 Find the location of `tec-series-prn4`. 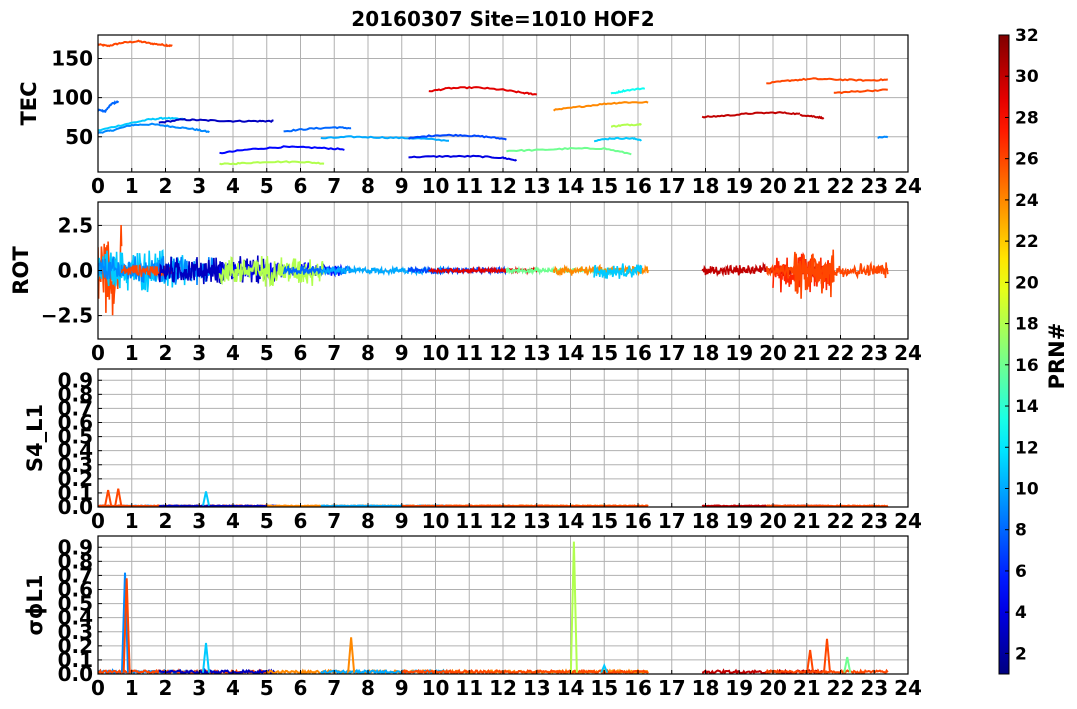

tec-series-prn4 is located at coordinates (463, 158).